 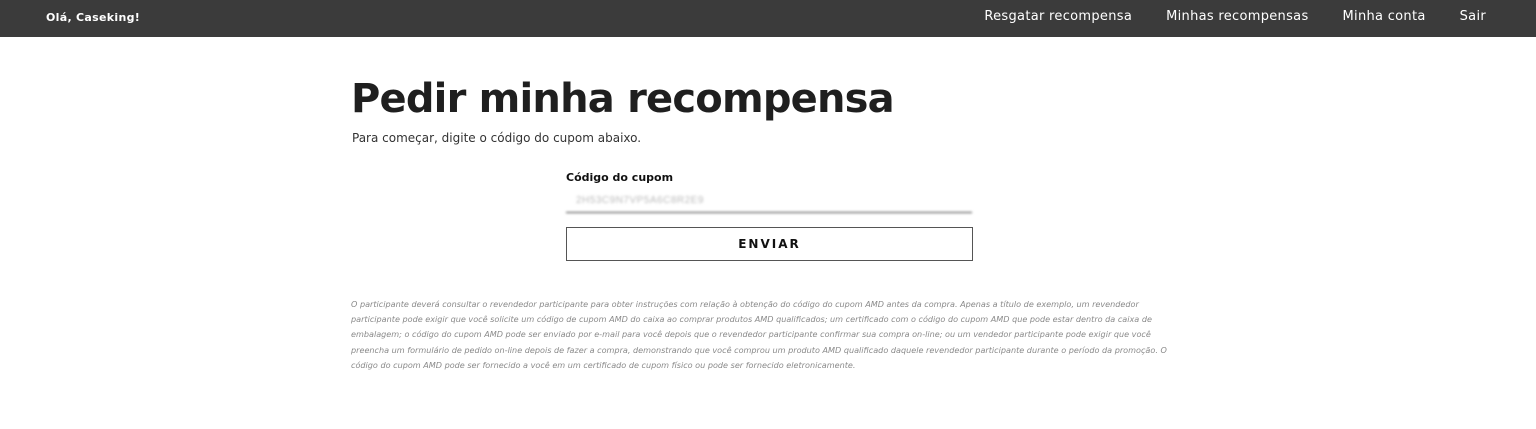 What do you see at coordinates (623, 99) in the screenshot?
I see `page-title: Pedir minha recompensa` at bounding box center [623, 99].